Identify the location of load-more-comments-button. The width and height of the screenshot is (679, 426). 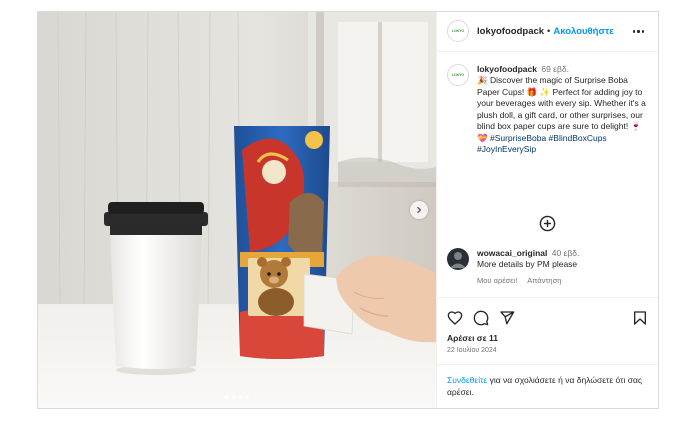
(547, 226).